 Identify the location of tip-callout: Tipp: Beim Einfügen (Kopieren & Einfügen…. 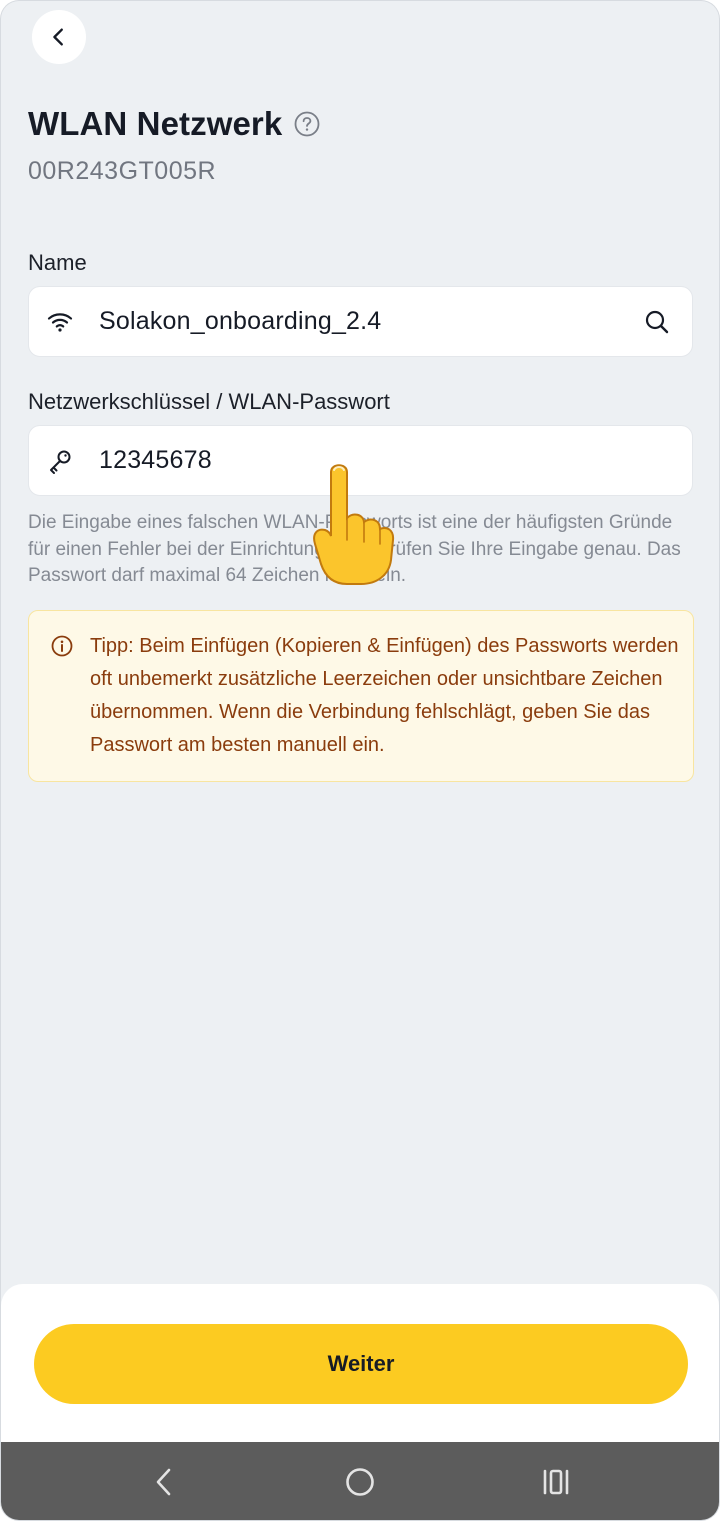
(361, 696).